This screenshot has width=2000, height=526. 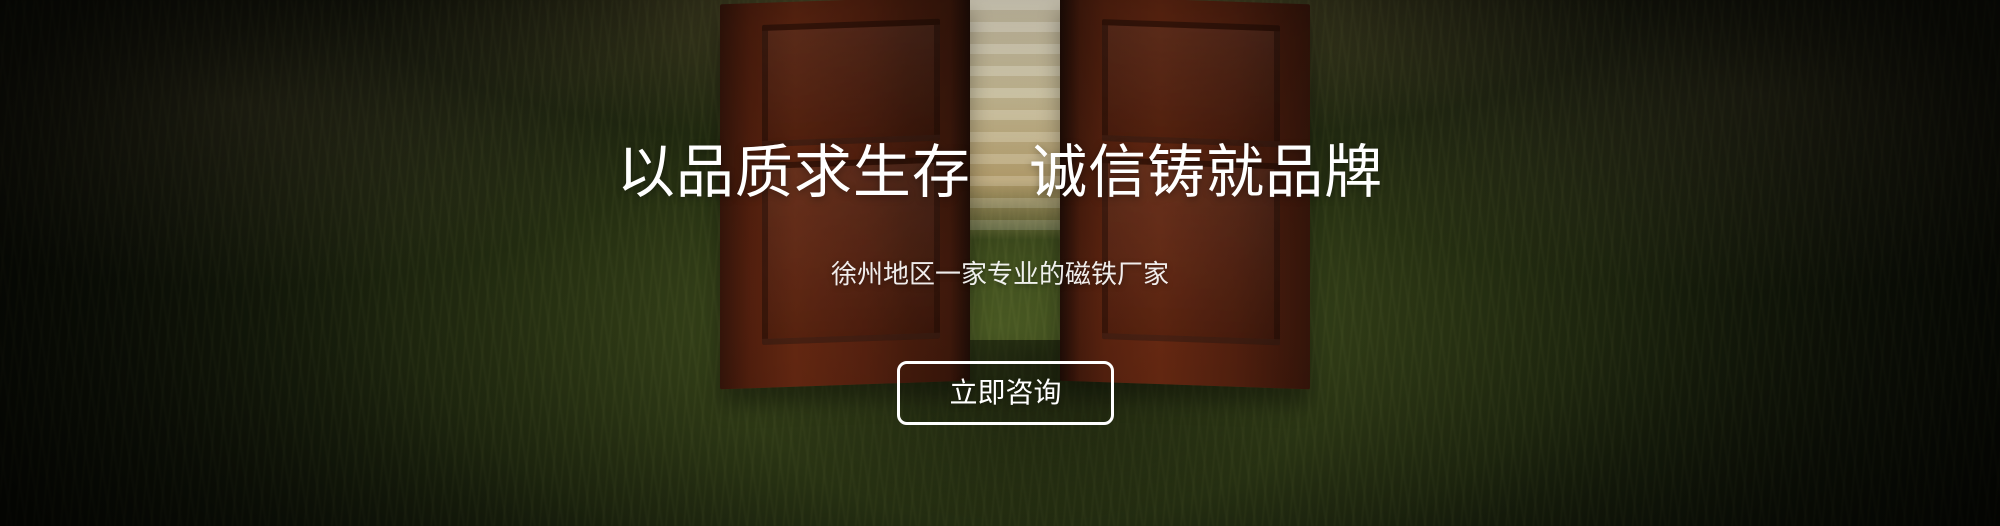 What do you see at coordinates (1005, 393) in the screenshot?
I see `consult-now-button: 立即咨询` at bounding box center [1005, 393].